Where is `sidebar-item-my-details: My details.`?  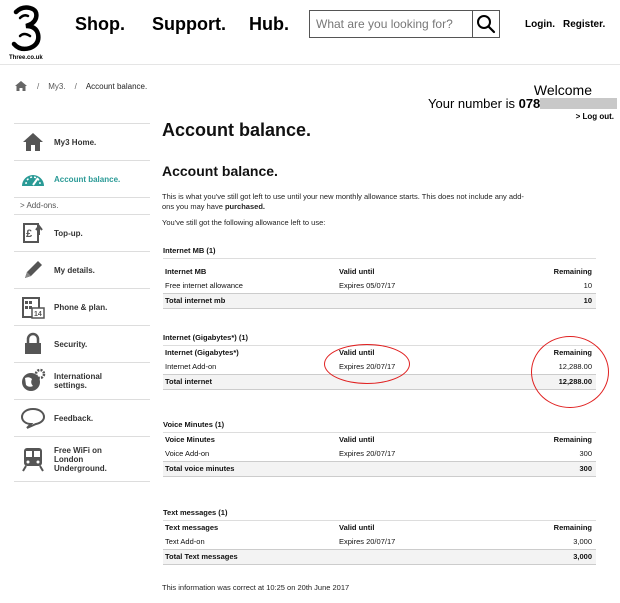 sidebar-item-my-details: My details. is located at coordinates (82, 269).